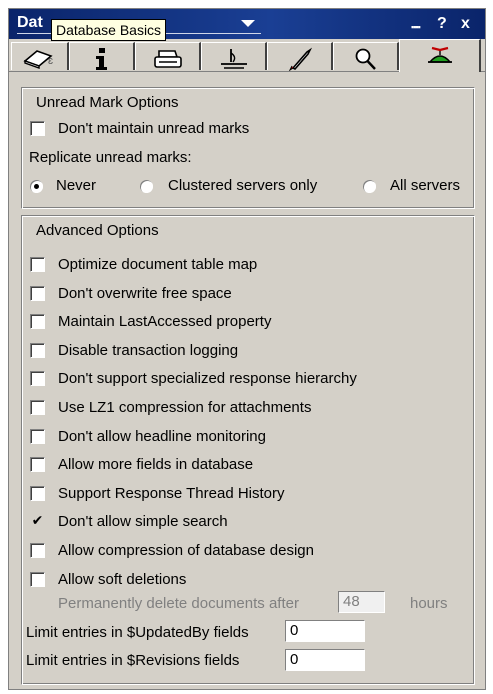  Describe the element at coordinates (137, 632) in the screenshot. I see `updated-by-label: Limit entries in $UpdatedBy fields` at that location.